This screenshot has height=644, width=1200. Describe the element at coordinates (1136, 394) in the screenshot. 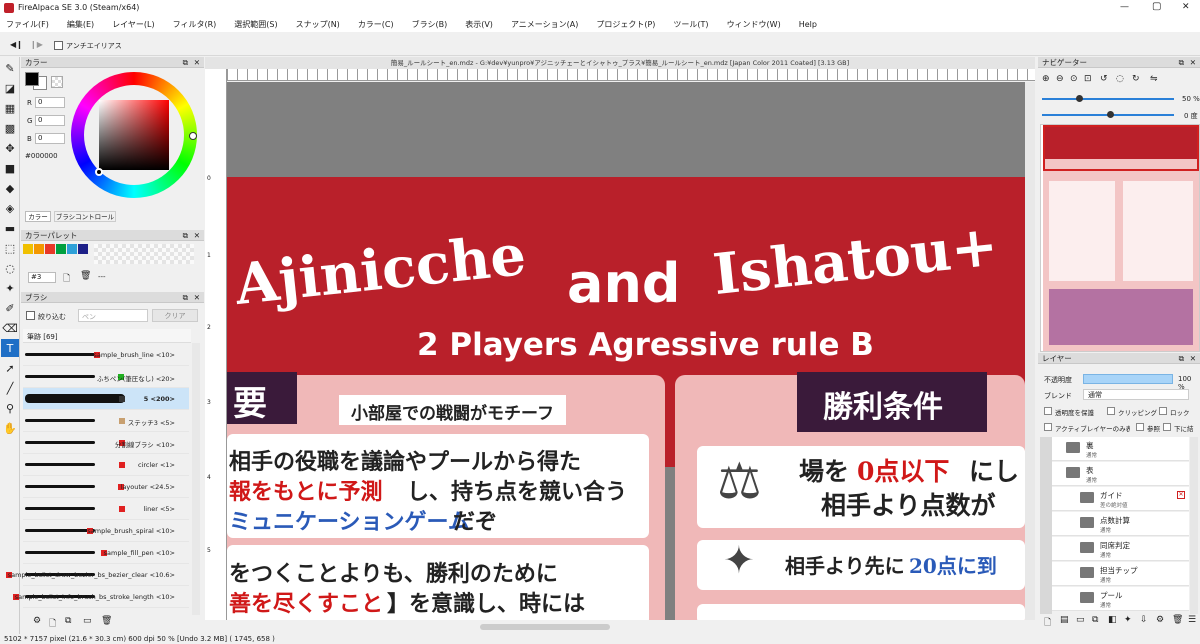

I see `blend-select: 通常` at that location.